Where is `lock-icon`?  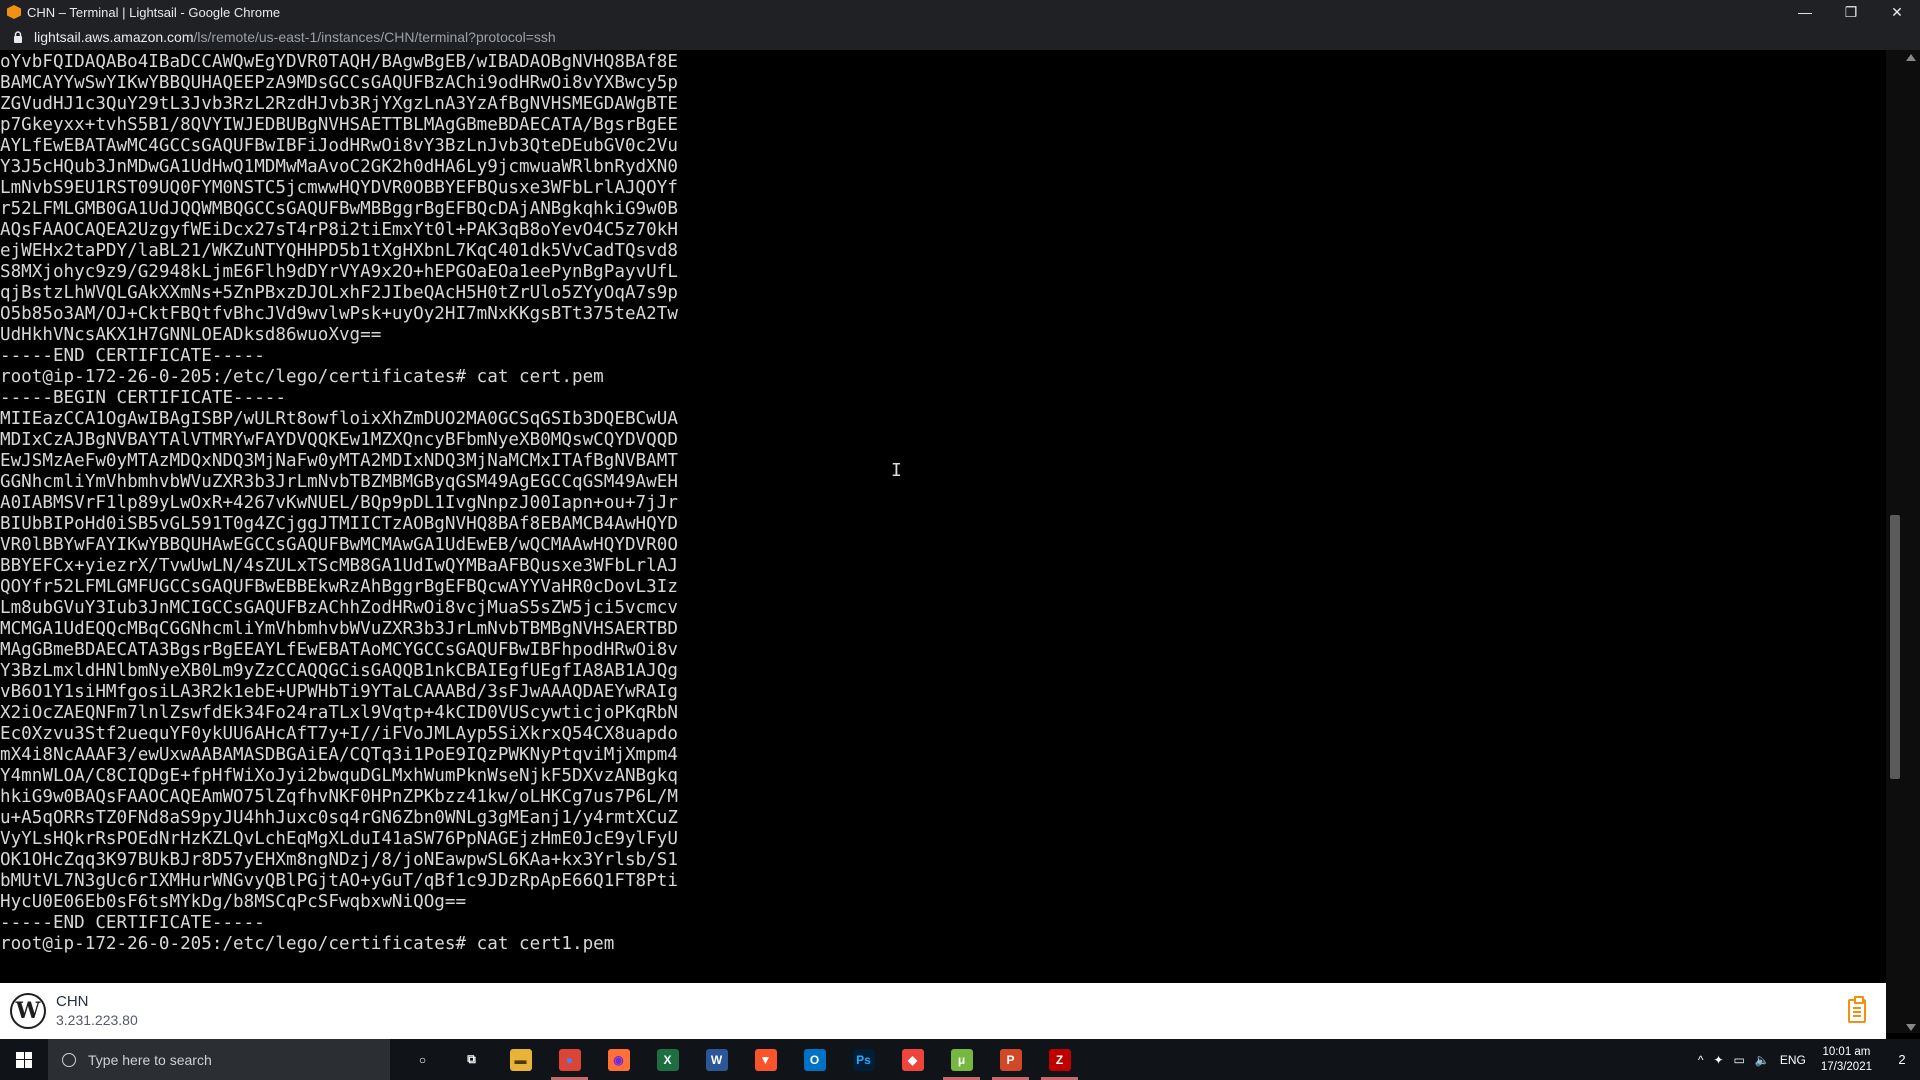
lock-icon is located at coordinates (18, 37).